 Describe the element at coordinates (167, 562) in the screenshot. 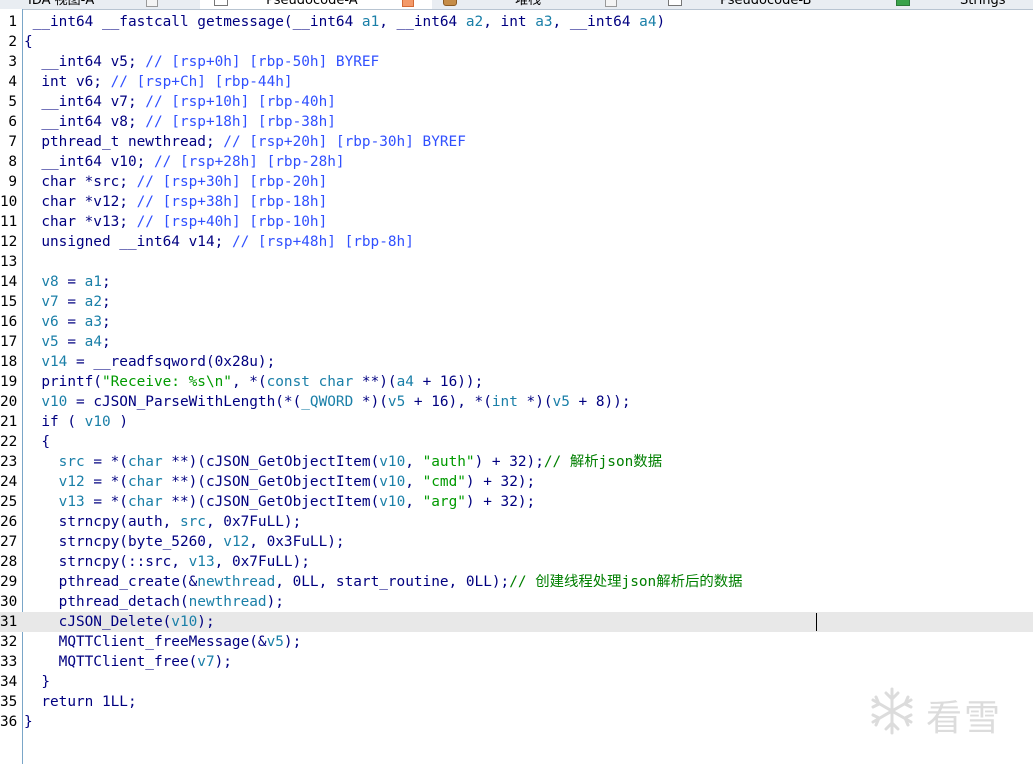

I see `code-text: strncpy(::src, v13, 0x7FuLL);` at that location.